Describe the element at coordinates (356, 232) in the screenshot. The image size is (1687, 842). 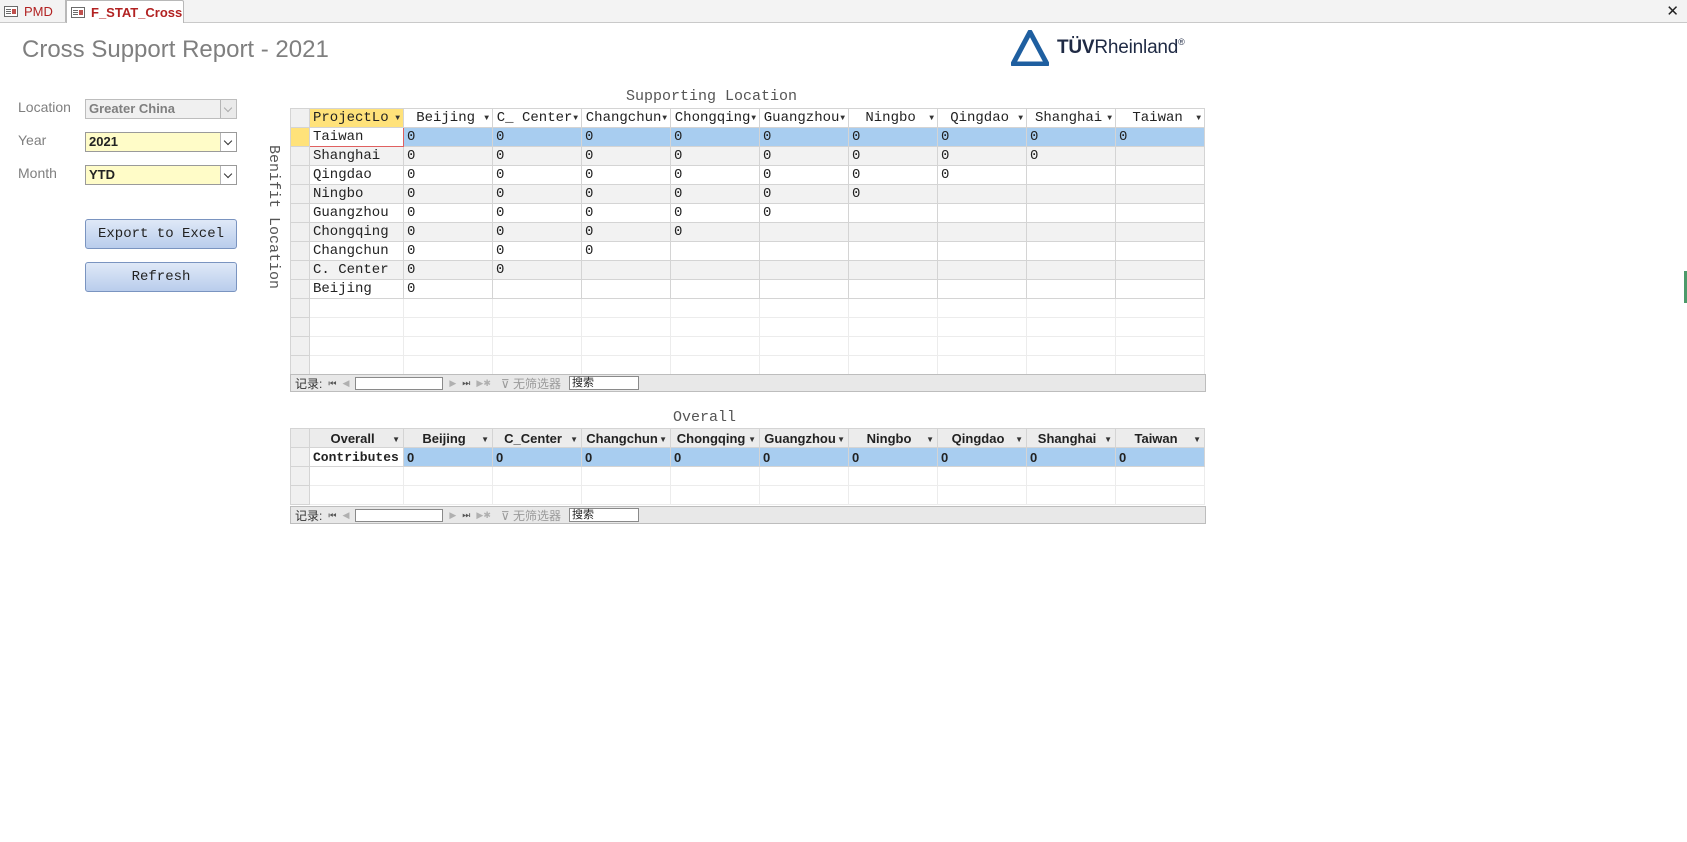
I see `row-label-cell: Chongqing` at that location.